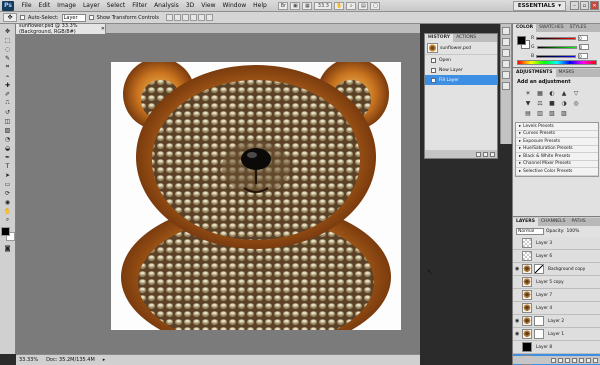  Describe the element at coordinates (485, 154) in the screenshot. I see `snapshot-icon` at that location.